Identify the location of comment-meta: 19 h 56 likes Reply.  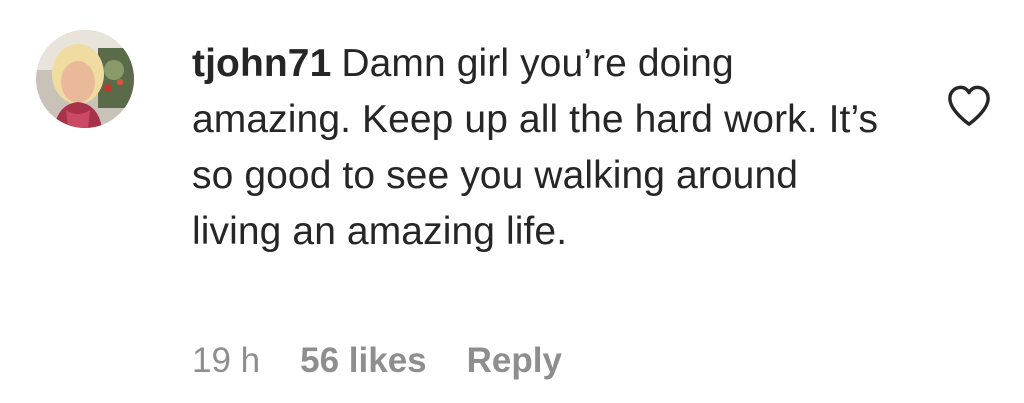
(377, 361).